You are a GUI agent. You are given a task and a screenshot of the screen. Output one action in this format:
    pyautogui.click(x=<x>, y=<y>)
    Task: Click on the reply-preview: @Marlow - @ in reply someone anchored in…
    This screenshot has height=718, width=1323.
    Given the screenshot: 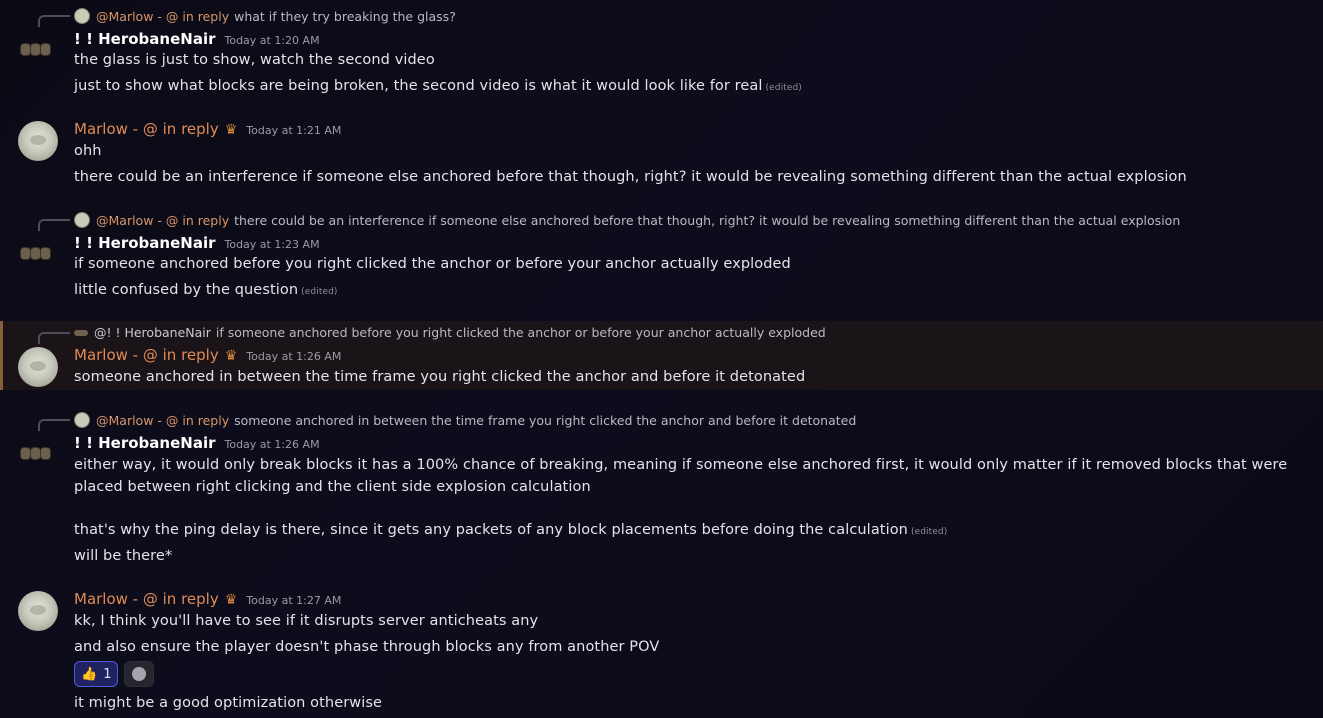 What is the action you would take?
    pyautogui.click(x=465, y=420)
    